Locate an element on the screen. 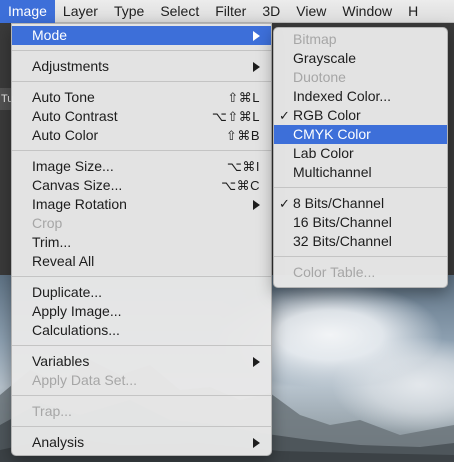 This screenshot has height=462, width=454. submenu-item-8-bits: ✓ 8 Bits/Channel is located at coordinates (360, 203).